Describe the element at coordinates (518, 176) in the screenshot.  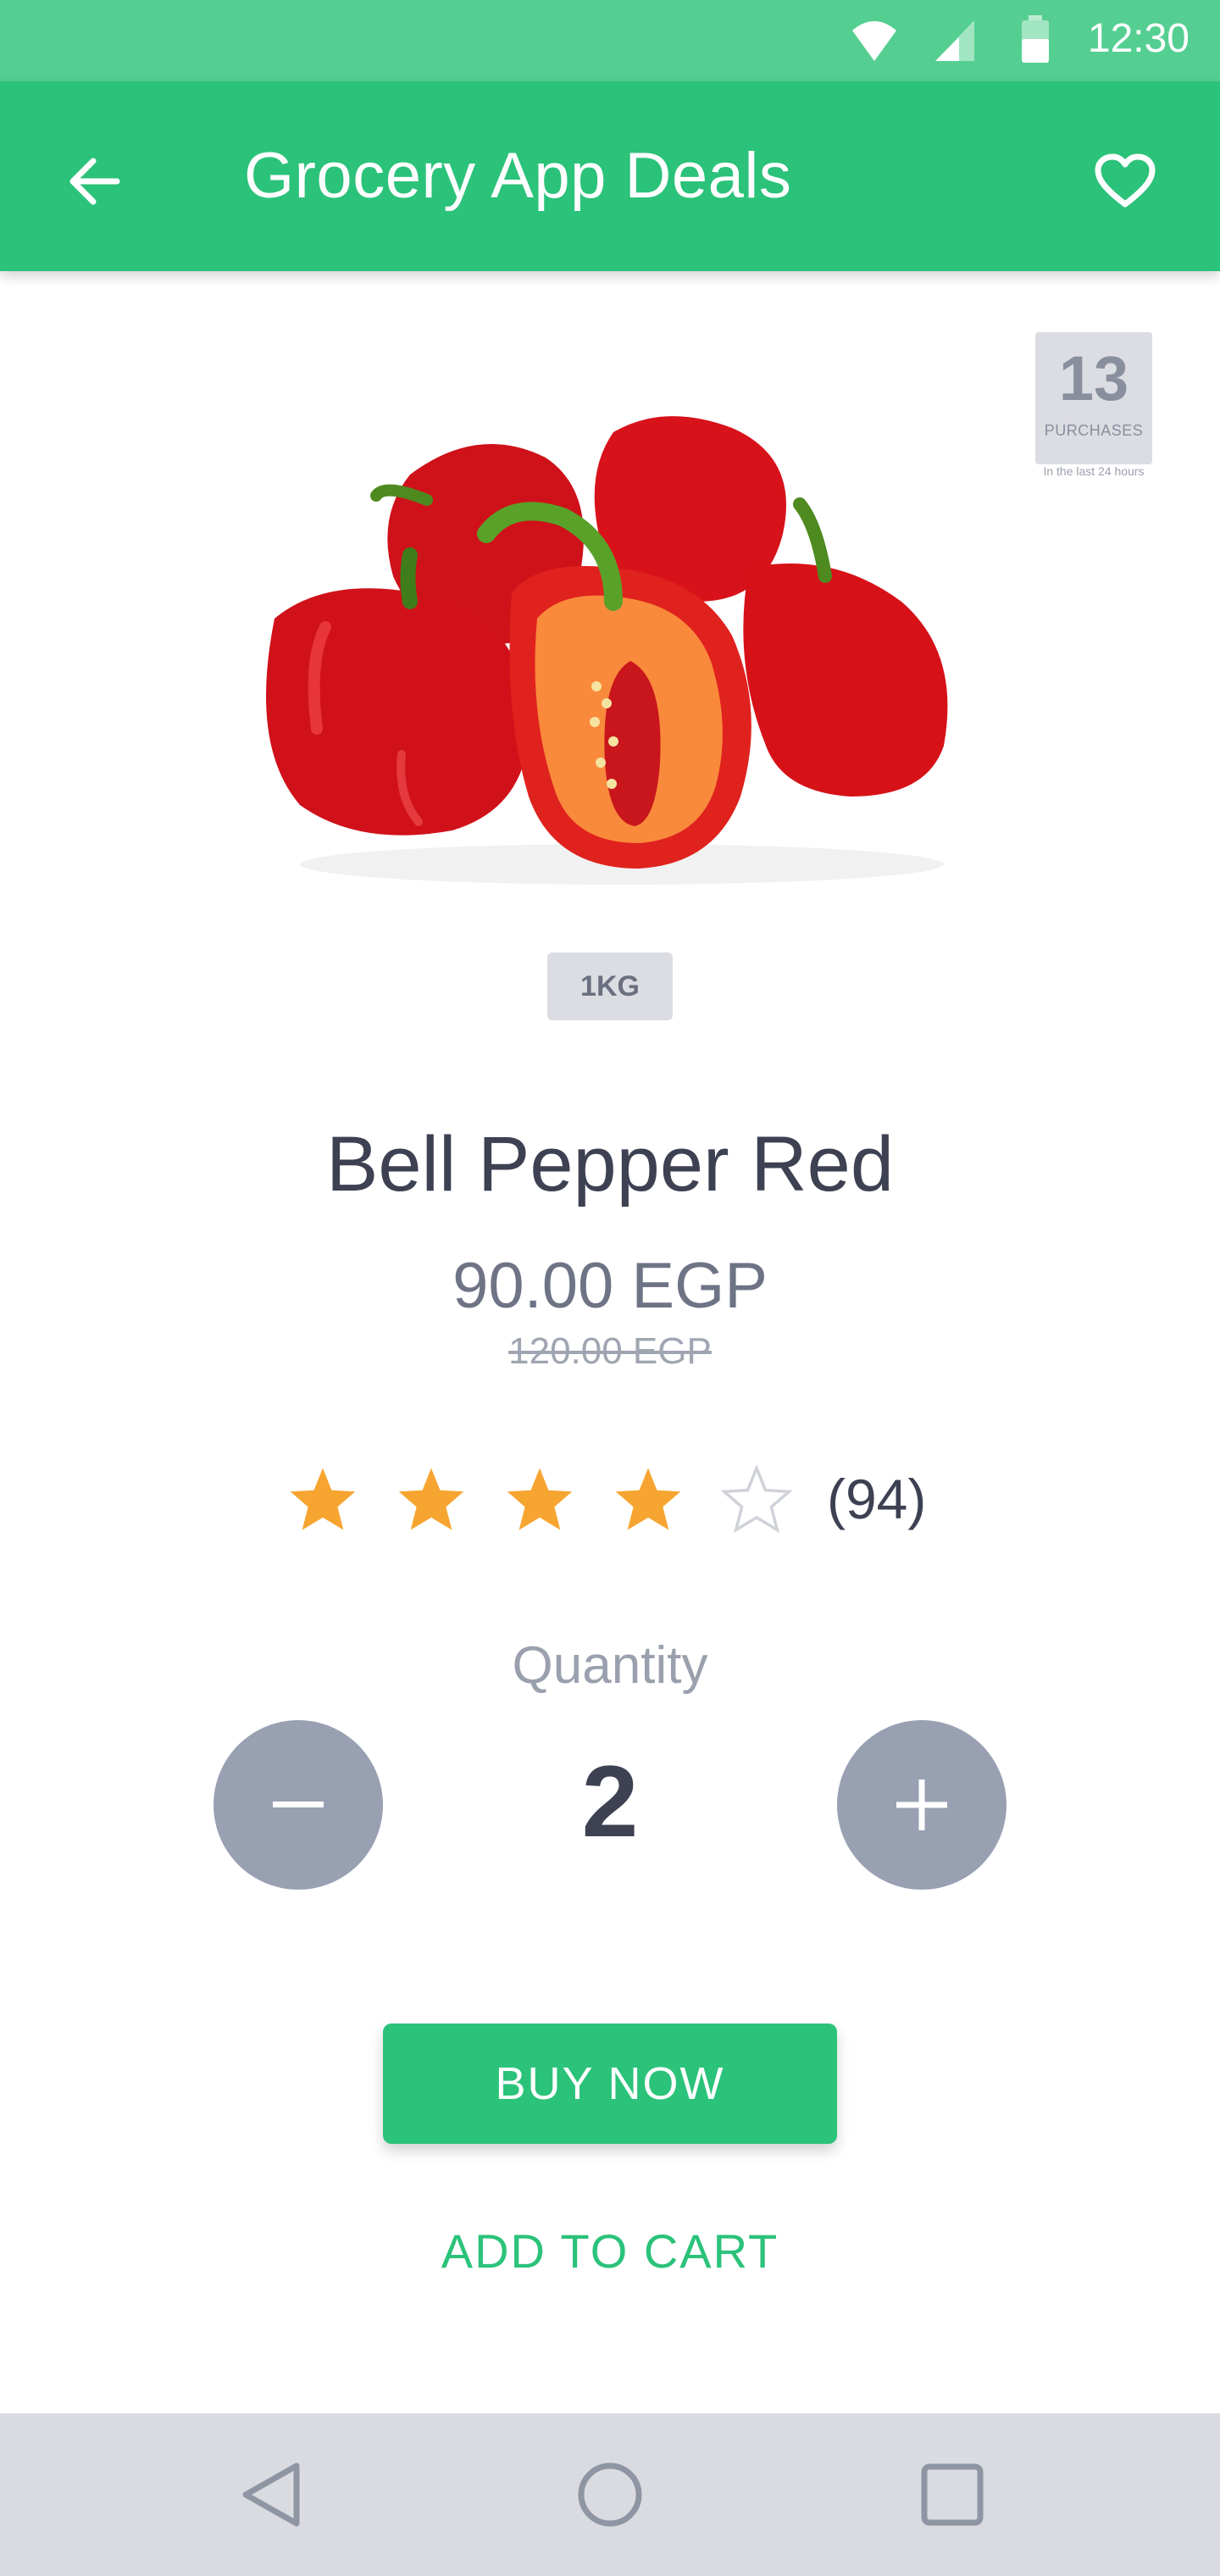
I see `page-title: Grocery App Deals` at that location.